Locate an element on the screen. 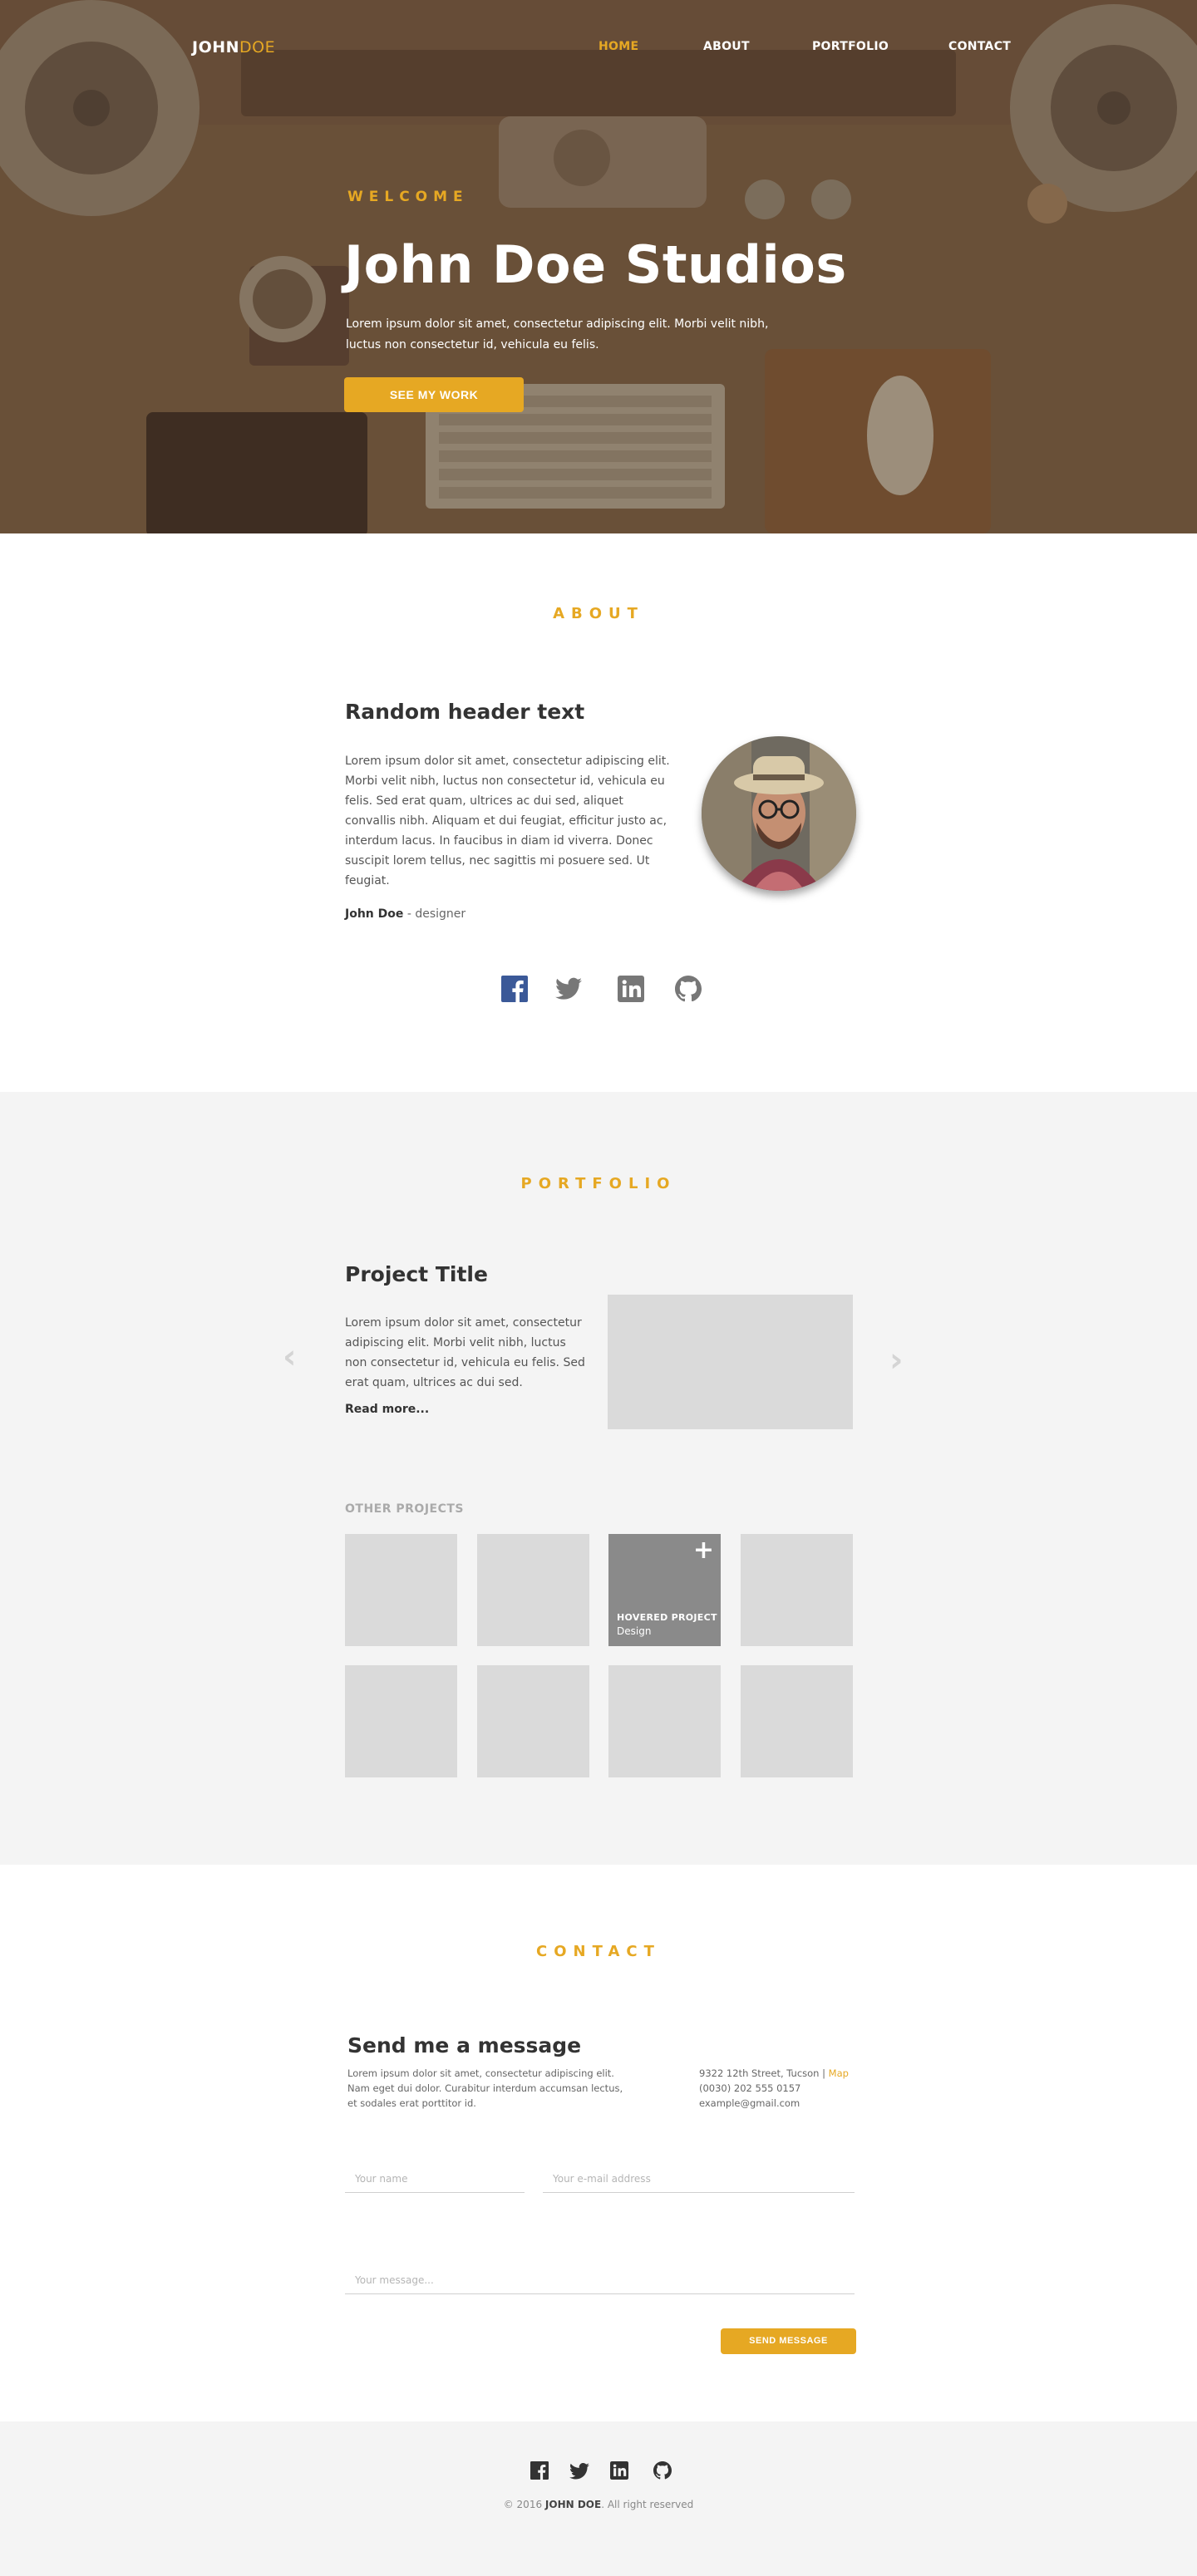  hero-title: John Doe Studios is located at coordinates (595, 264).